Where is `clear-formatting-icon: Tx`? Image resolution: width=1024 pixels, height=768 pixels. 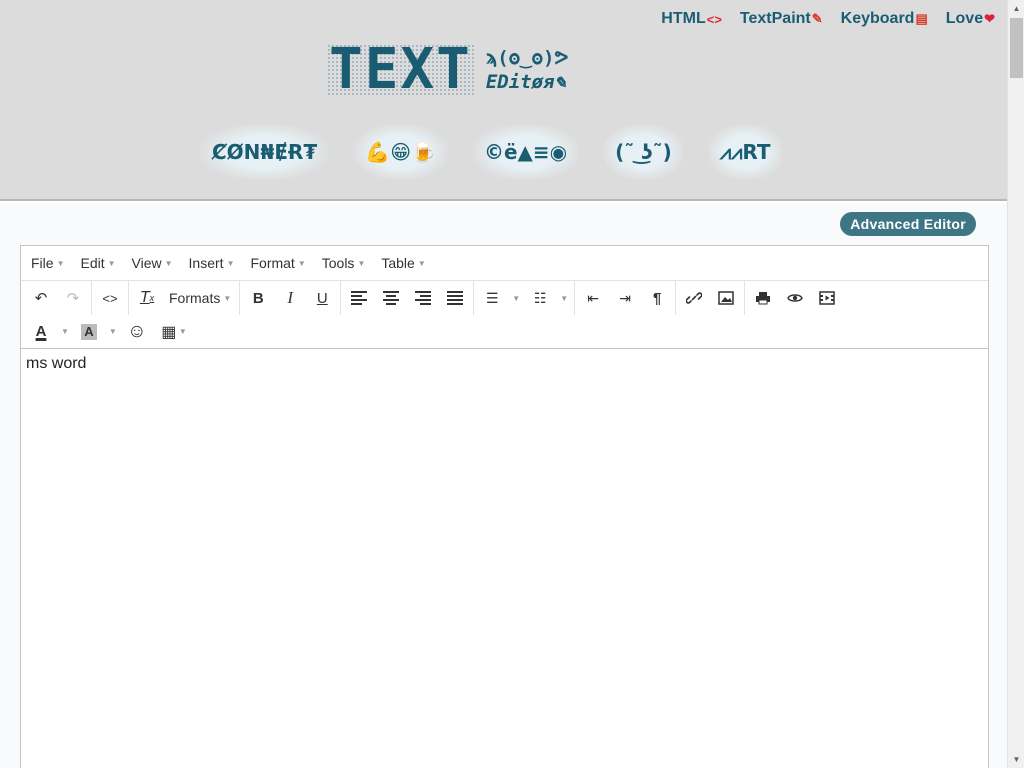 clear-formatting-icon: Tx is located at coordinates (147, 298).